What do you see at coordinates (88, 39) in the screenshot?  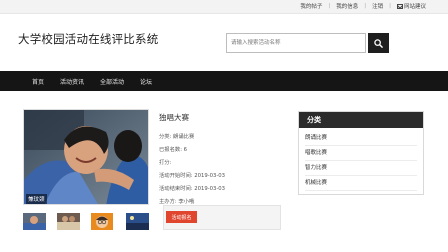 I see `site-title: 大学校园活动在线评比系统` at bounding box center [88, 39].